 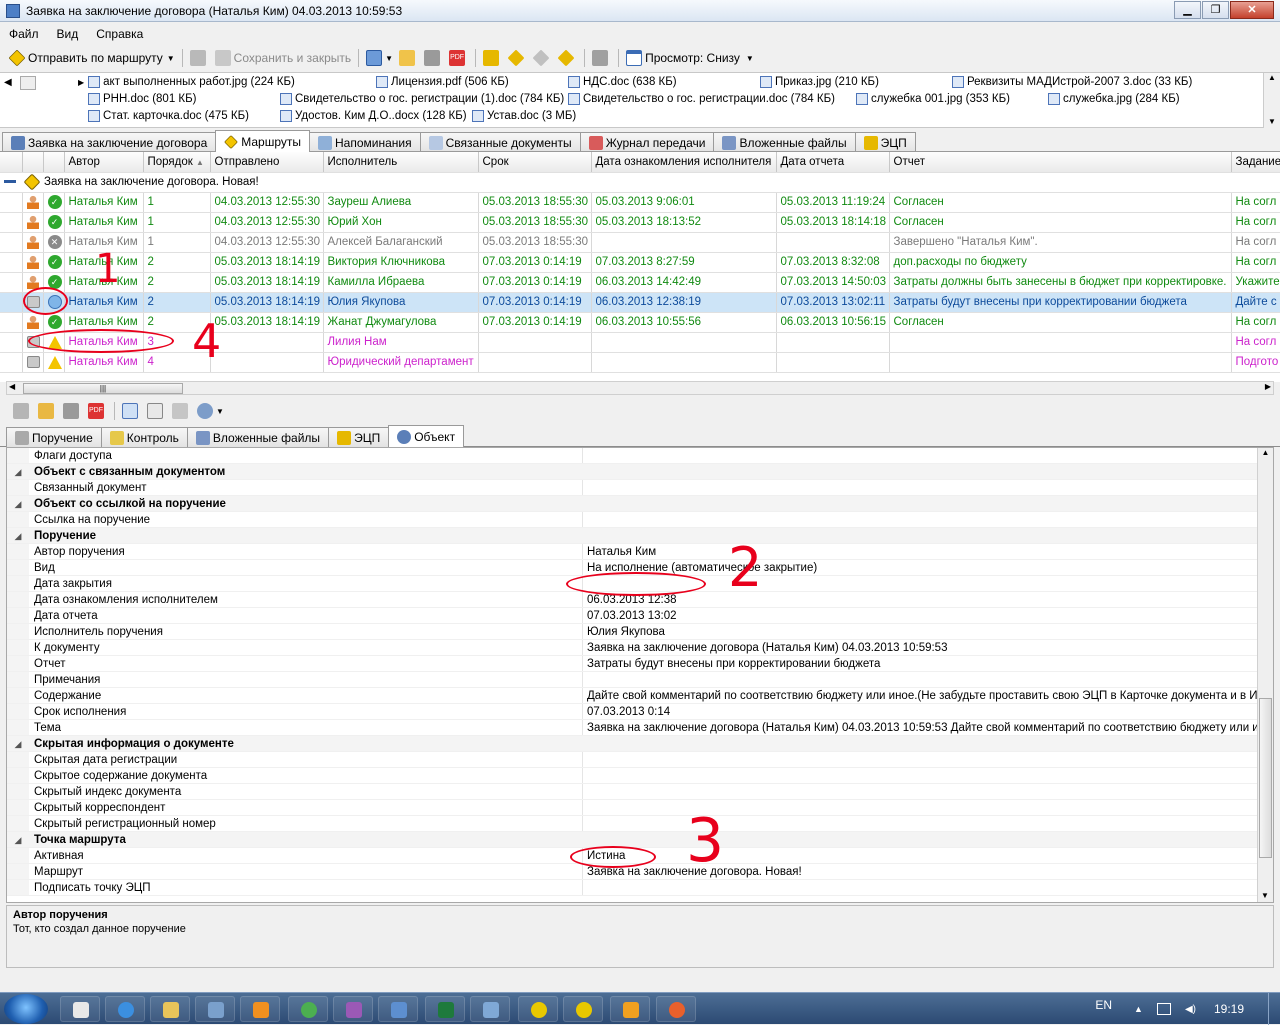 I want to click on property-row: Исполнитель поручения Юлия Якупова, so click(x=640, y=632).